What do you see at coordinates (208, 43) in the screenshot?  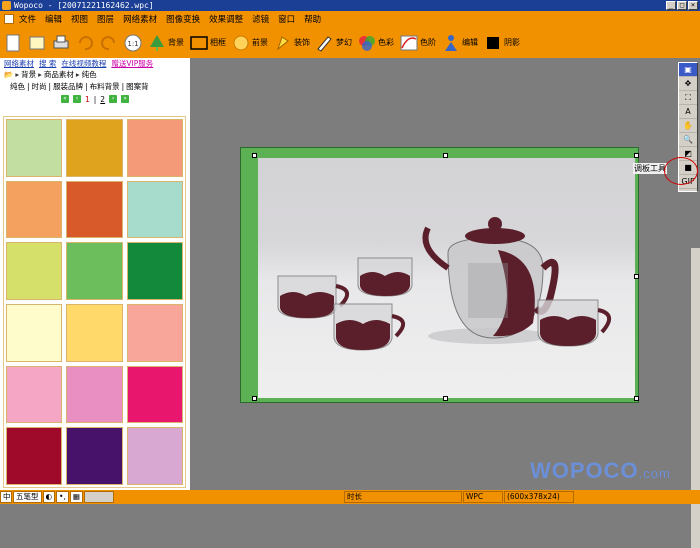 I see `tool-frame: 相框` at bounding box center [208, 43].